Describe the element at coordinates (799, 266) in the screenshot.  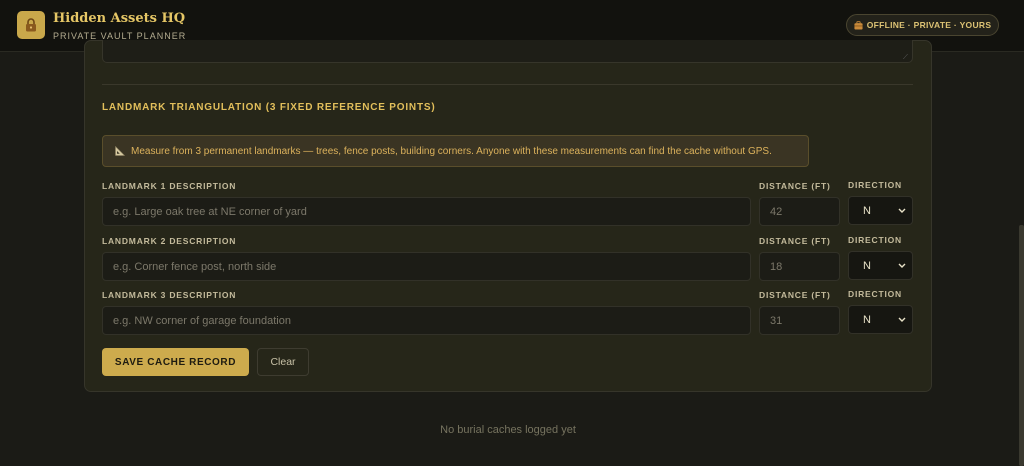
I see `landmark-2-distance-input` at that location.